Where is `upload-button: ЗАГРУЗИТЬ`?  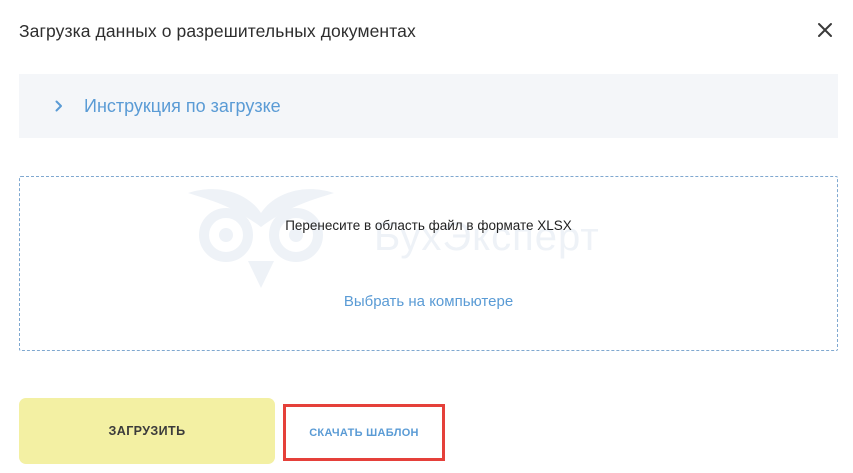 upload-button: ЗАГРУЗИТЬ is located at coordinates (147, 431).